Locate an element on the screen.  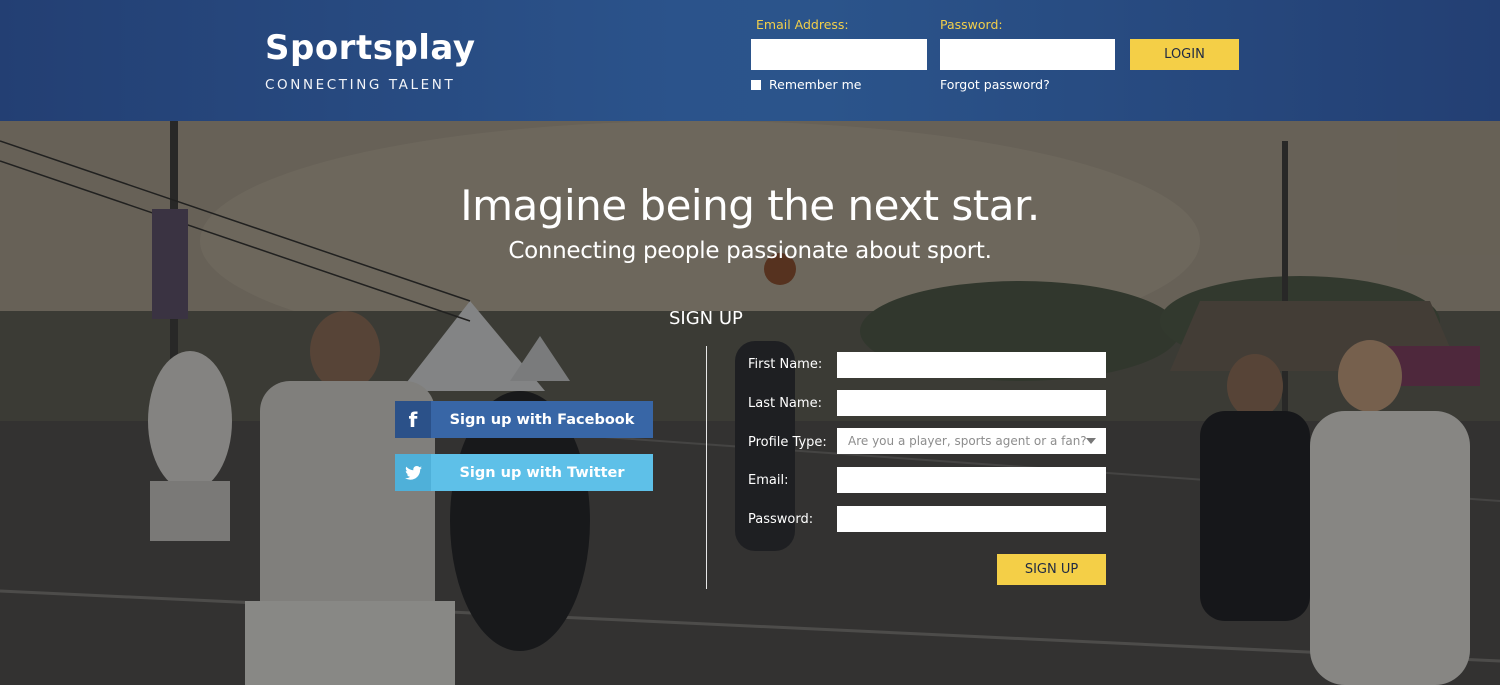
signup-title: SIGN UP is located at coordinates (706, 318).